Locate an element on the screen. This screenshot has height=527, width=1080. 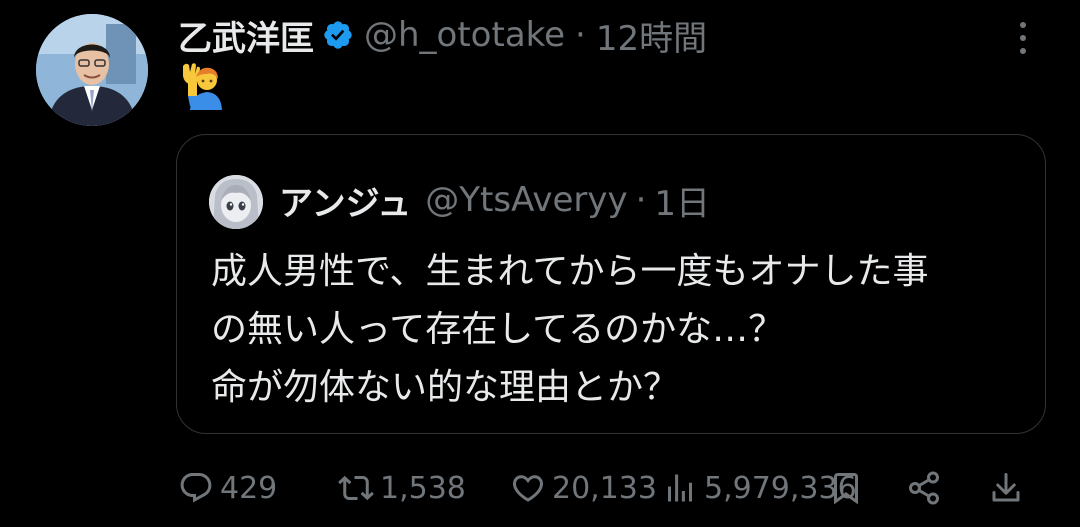
bookmark-button is located at coordinates (846, 488).